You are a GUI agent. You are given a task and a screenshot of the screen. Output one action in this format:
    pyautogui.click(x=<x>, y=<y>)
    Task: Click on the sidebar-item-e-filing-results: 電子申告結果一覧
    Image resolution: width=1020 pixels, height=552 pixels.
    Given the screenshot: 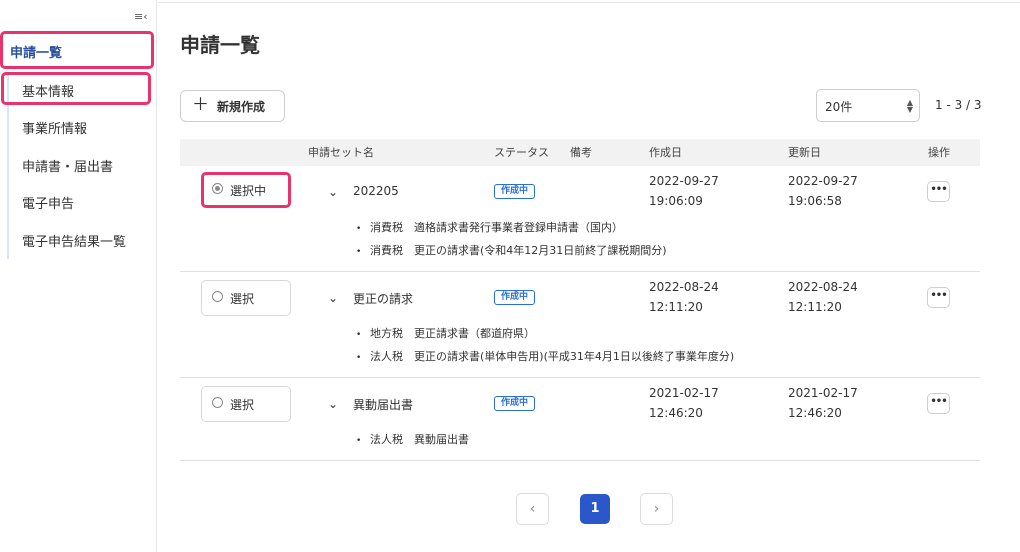 What is the action you would take?
    pyautogui.click(x=81, y=240)
    